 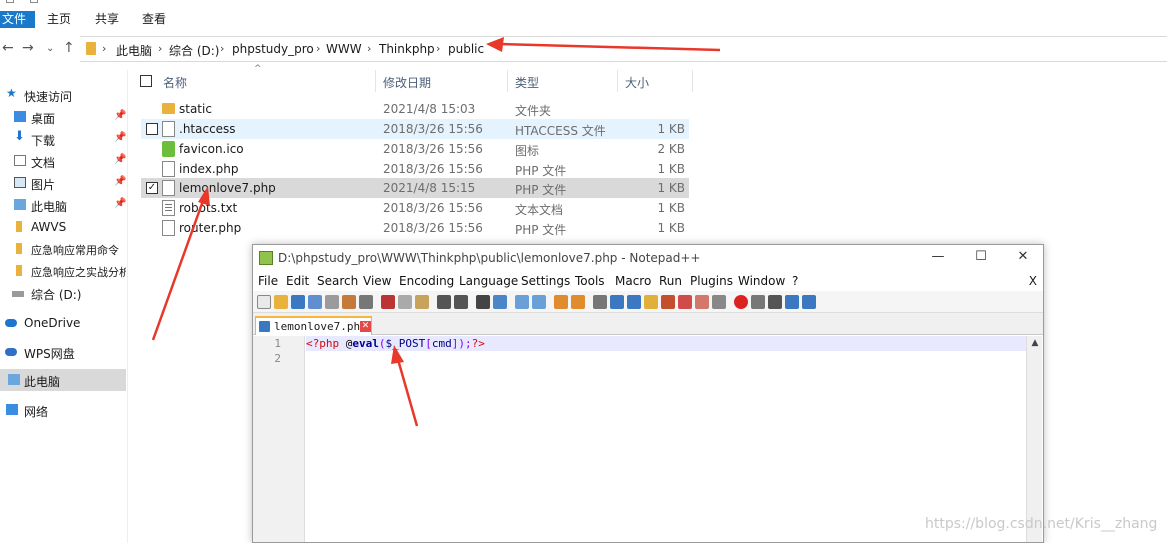 What do you see at coordinates (415, 149) in the screenshot?
I see `file-row-favicon: favicon.ico 2018/3/26 15:56 图标 2 KB` at bounding box center [415, 149].